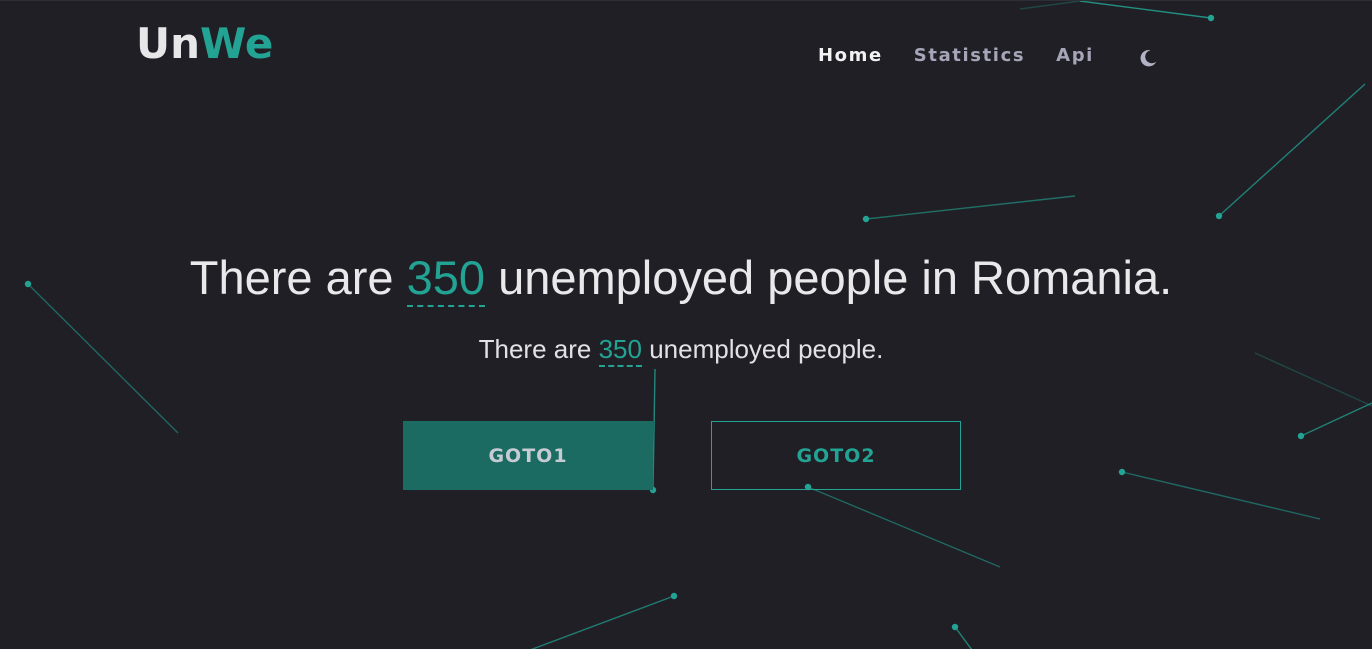 The height and width of the screenshot is (649, 1372). Describe the element at coordinates (1075, 56) in the screenshot. I see `nav-item-api: Api` at that location.